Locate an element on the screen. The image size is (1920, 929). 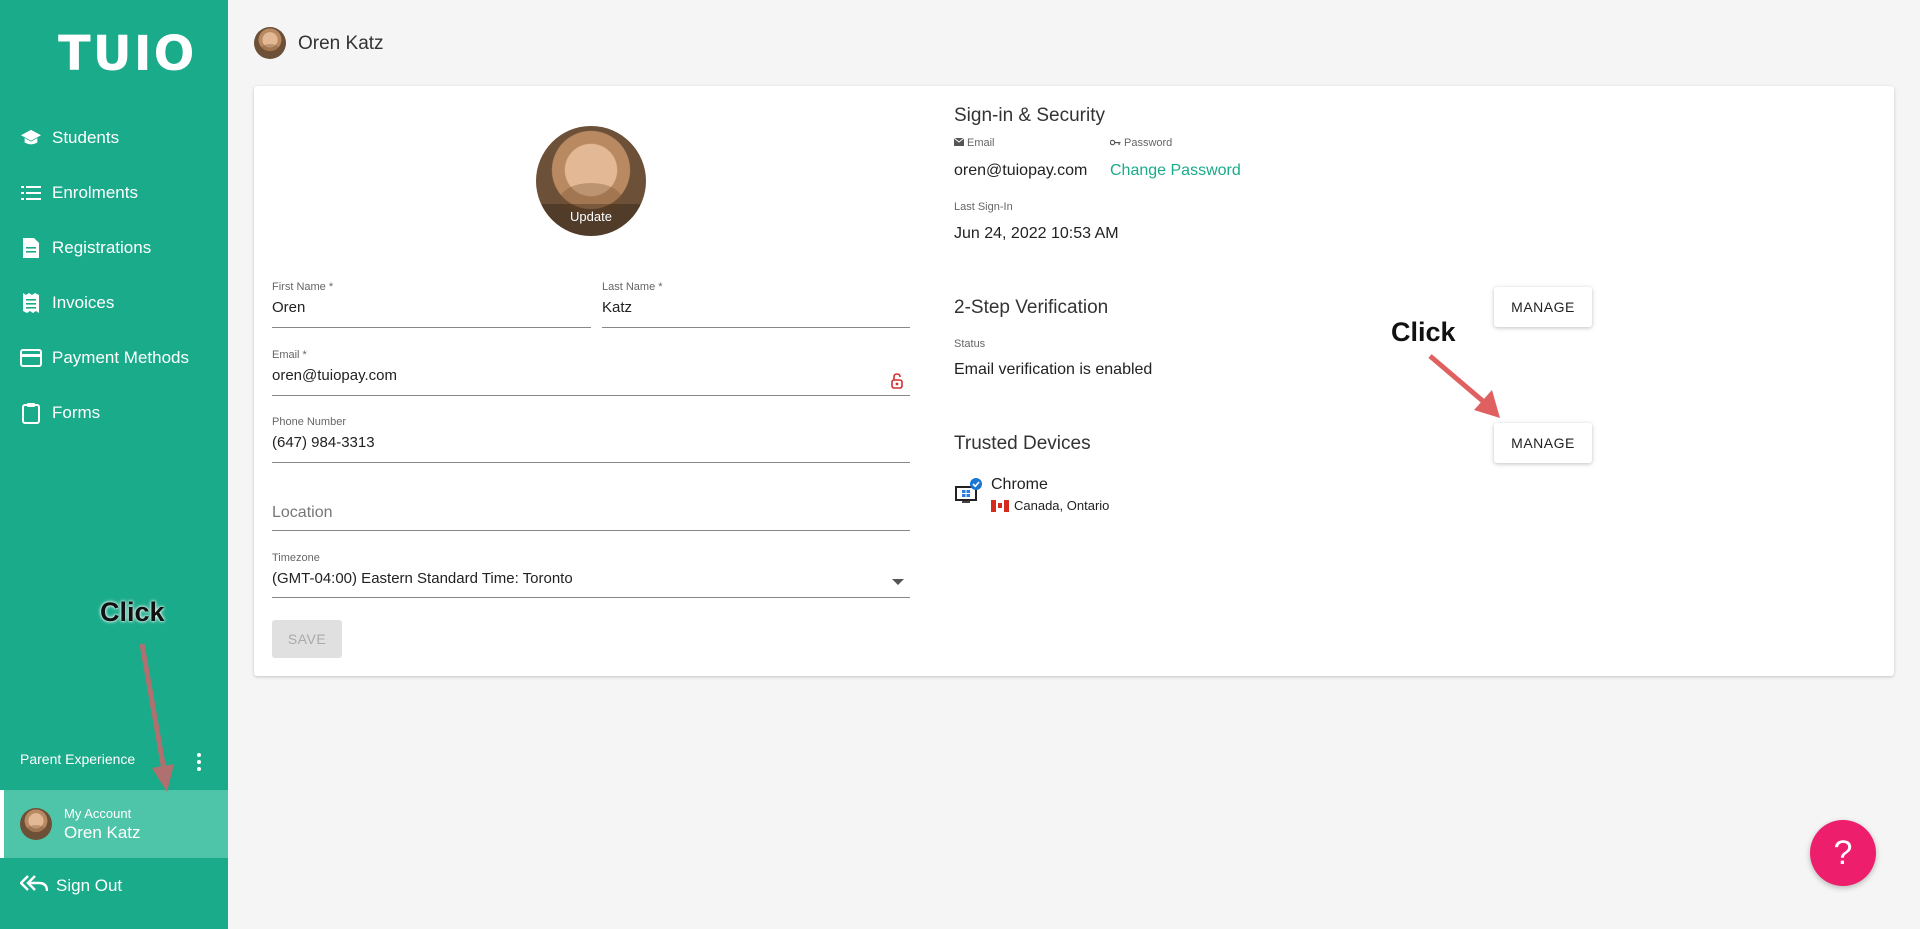
tuio-logo: TUIO is located at coordinates (127, 54).